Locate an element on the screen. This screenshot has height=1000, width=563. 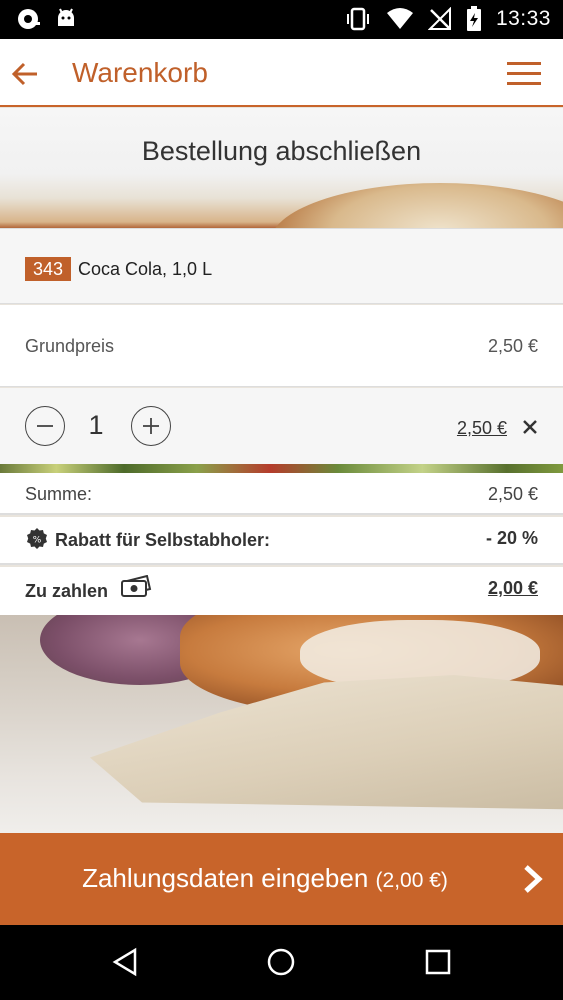
increase-quantity-button is located at coordinates (151, 426).